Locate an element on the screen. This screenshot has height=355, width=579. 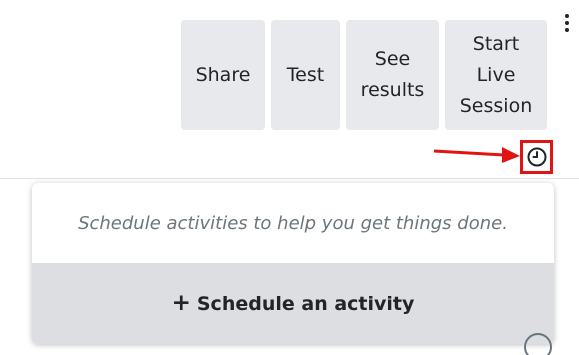
see-results-button: See results is located at coordinates (392, 75).